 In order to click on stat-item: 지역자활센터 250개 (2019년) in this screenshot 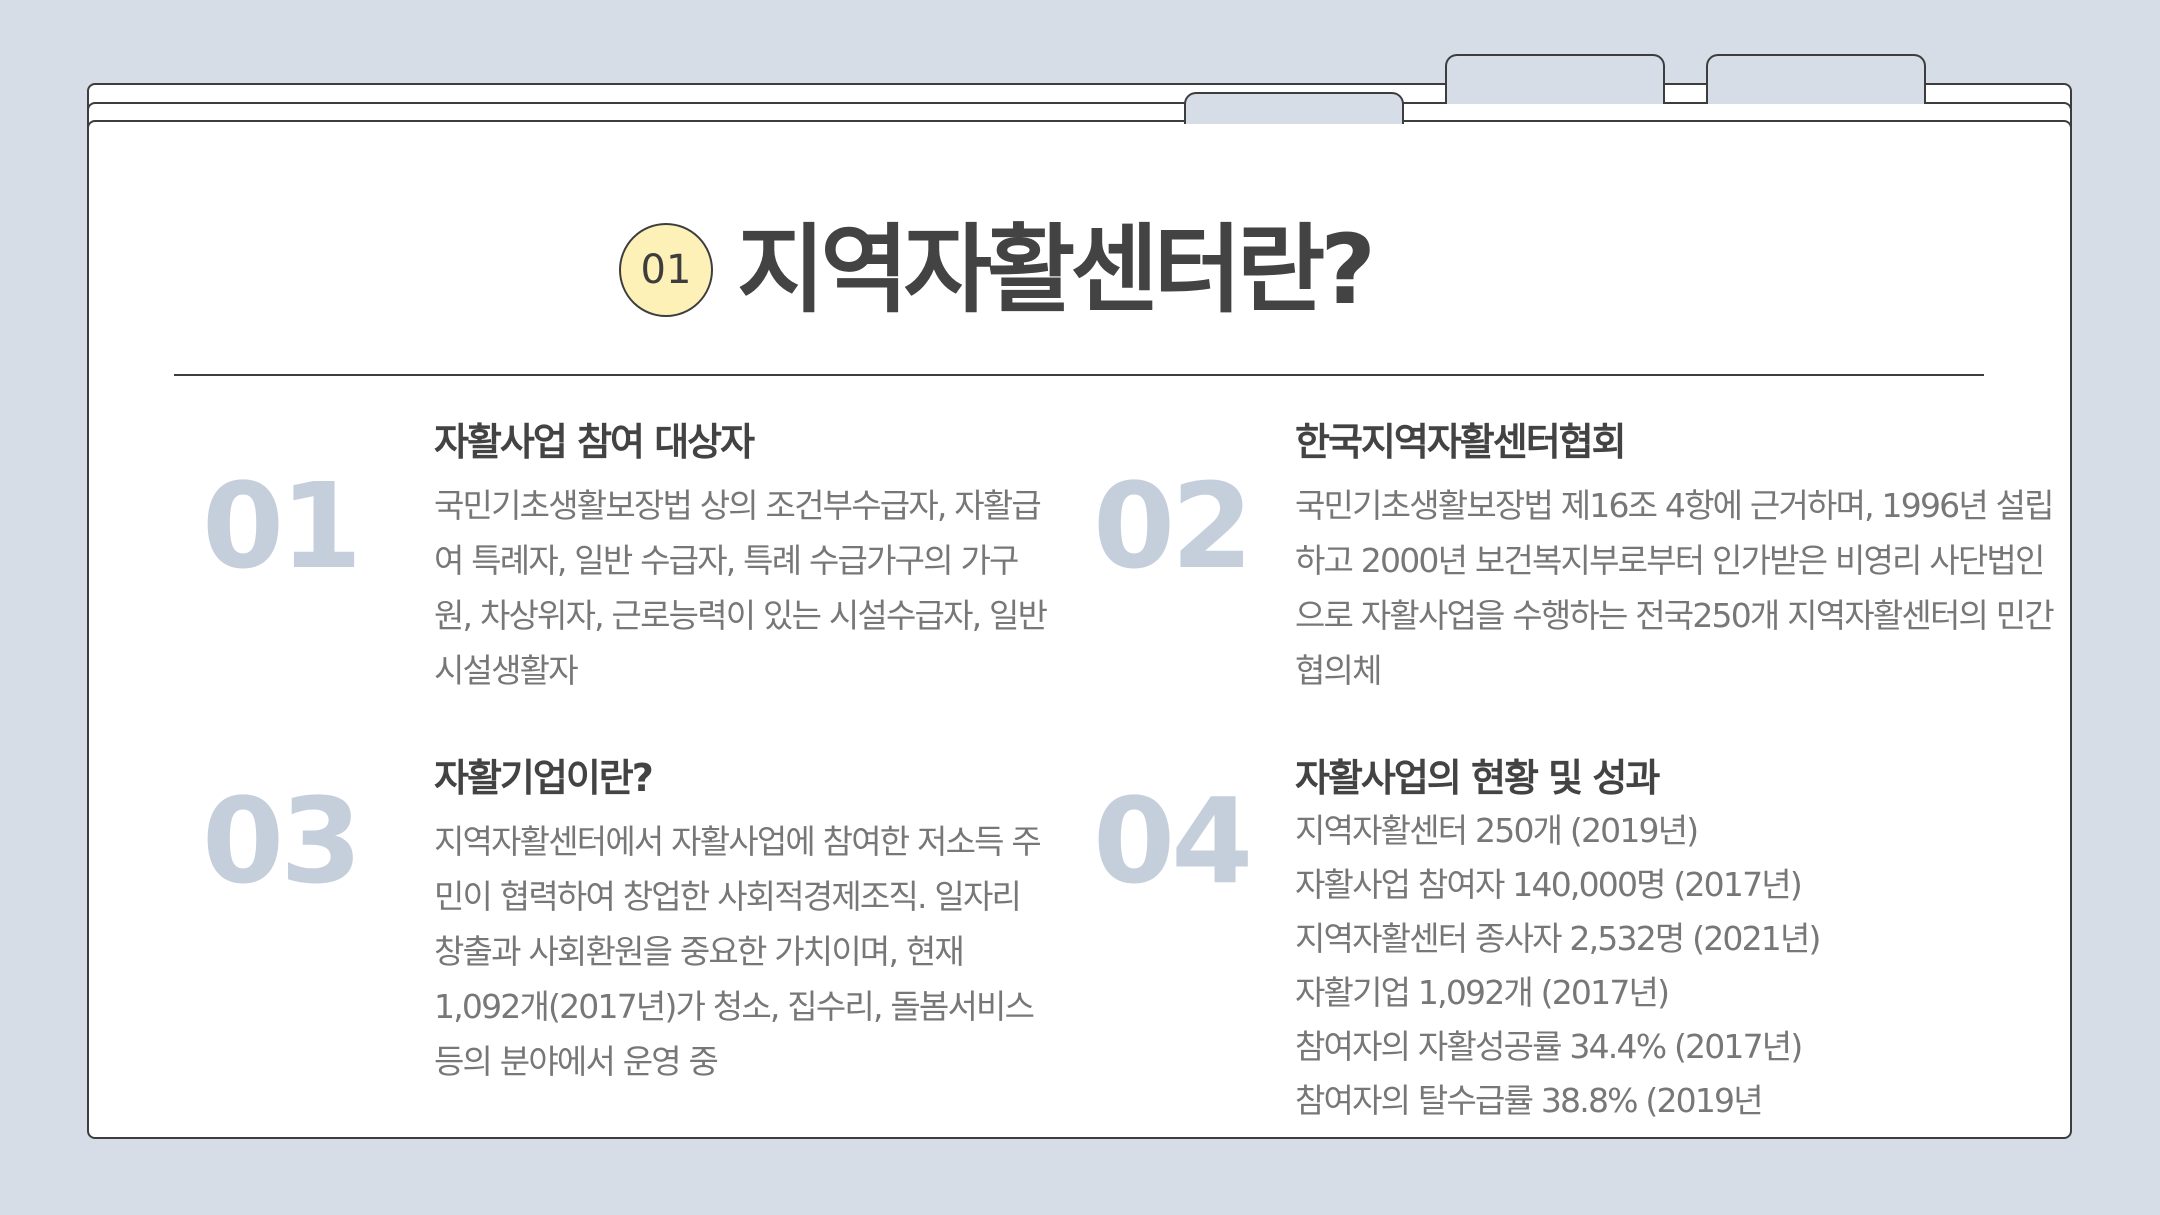, I will do `click(1497, 830)`.